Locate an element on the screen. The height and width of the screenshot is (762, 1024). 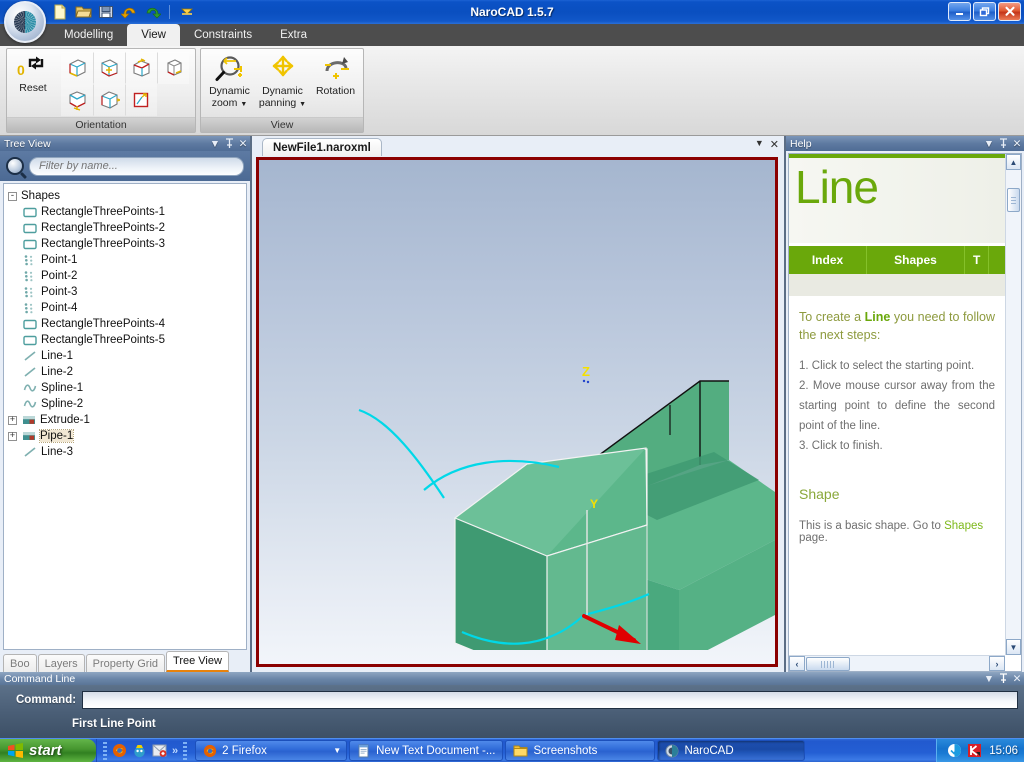
tree-node-pipe-1: + Pipe-1 is located at coordinates (127, 436).